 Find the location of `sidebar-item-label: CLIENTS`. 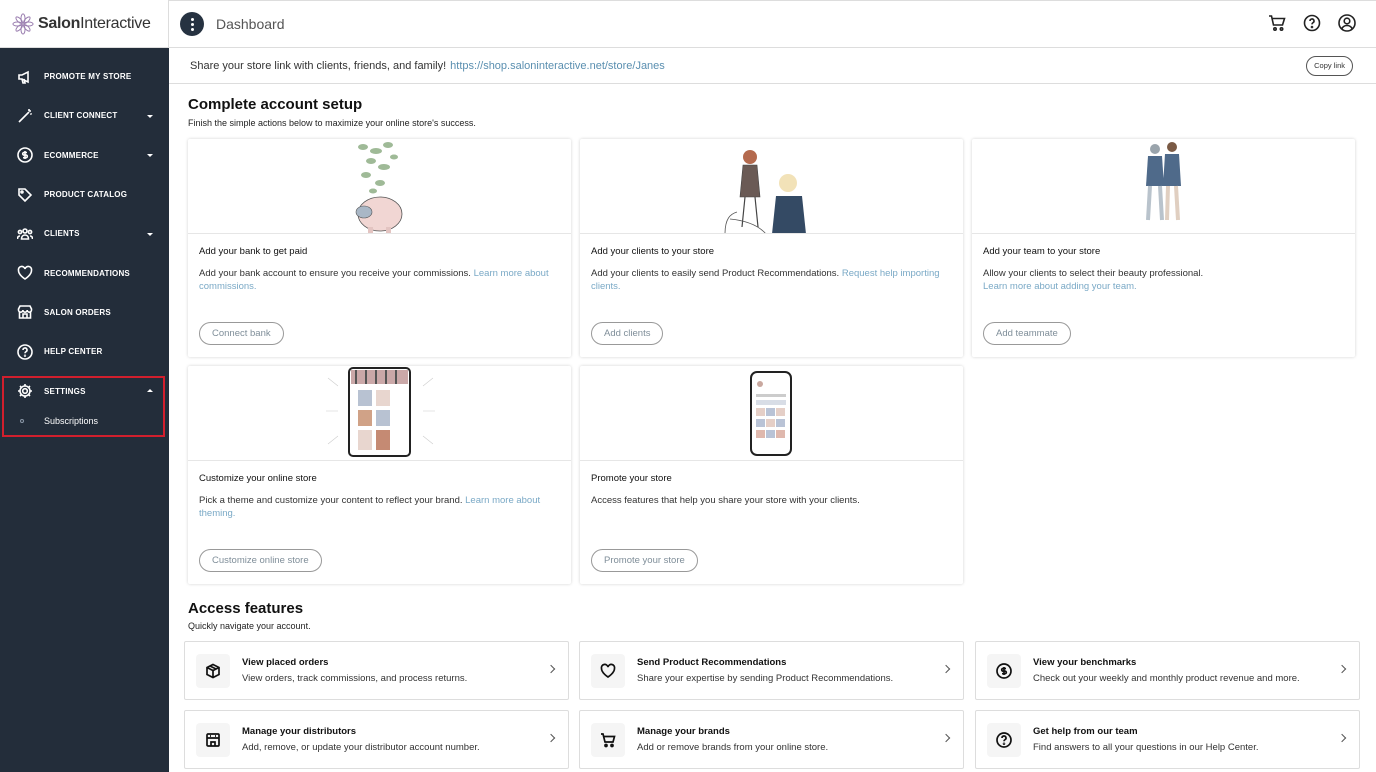

sidebar-item-label: CLIENTS is located at coordinates (62, 234).